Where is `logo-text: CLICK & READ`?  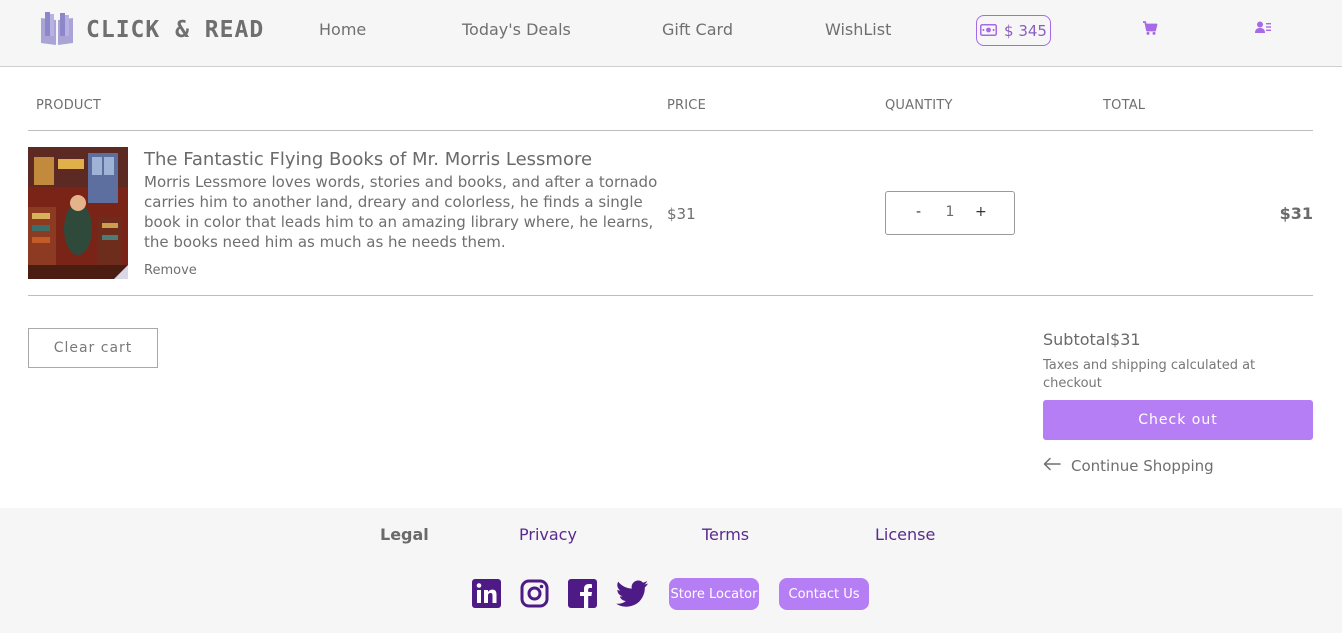
logo-text: CLICK & READ is located at coordinates (175, 30).